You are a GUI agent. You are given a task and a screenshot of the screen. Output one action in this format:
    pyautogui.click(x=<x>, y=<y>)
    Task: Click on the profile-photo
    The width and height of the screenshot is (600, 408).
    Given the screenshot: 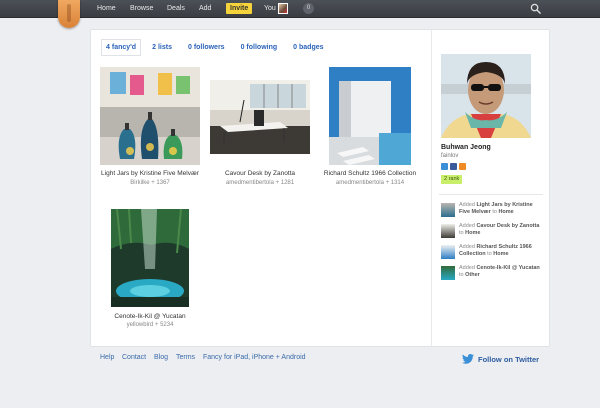 What is the action you would take?
    pyautogui.click(x=486, y=96)
    